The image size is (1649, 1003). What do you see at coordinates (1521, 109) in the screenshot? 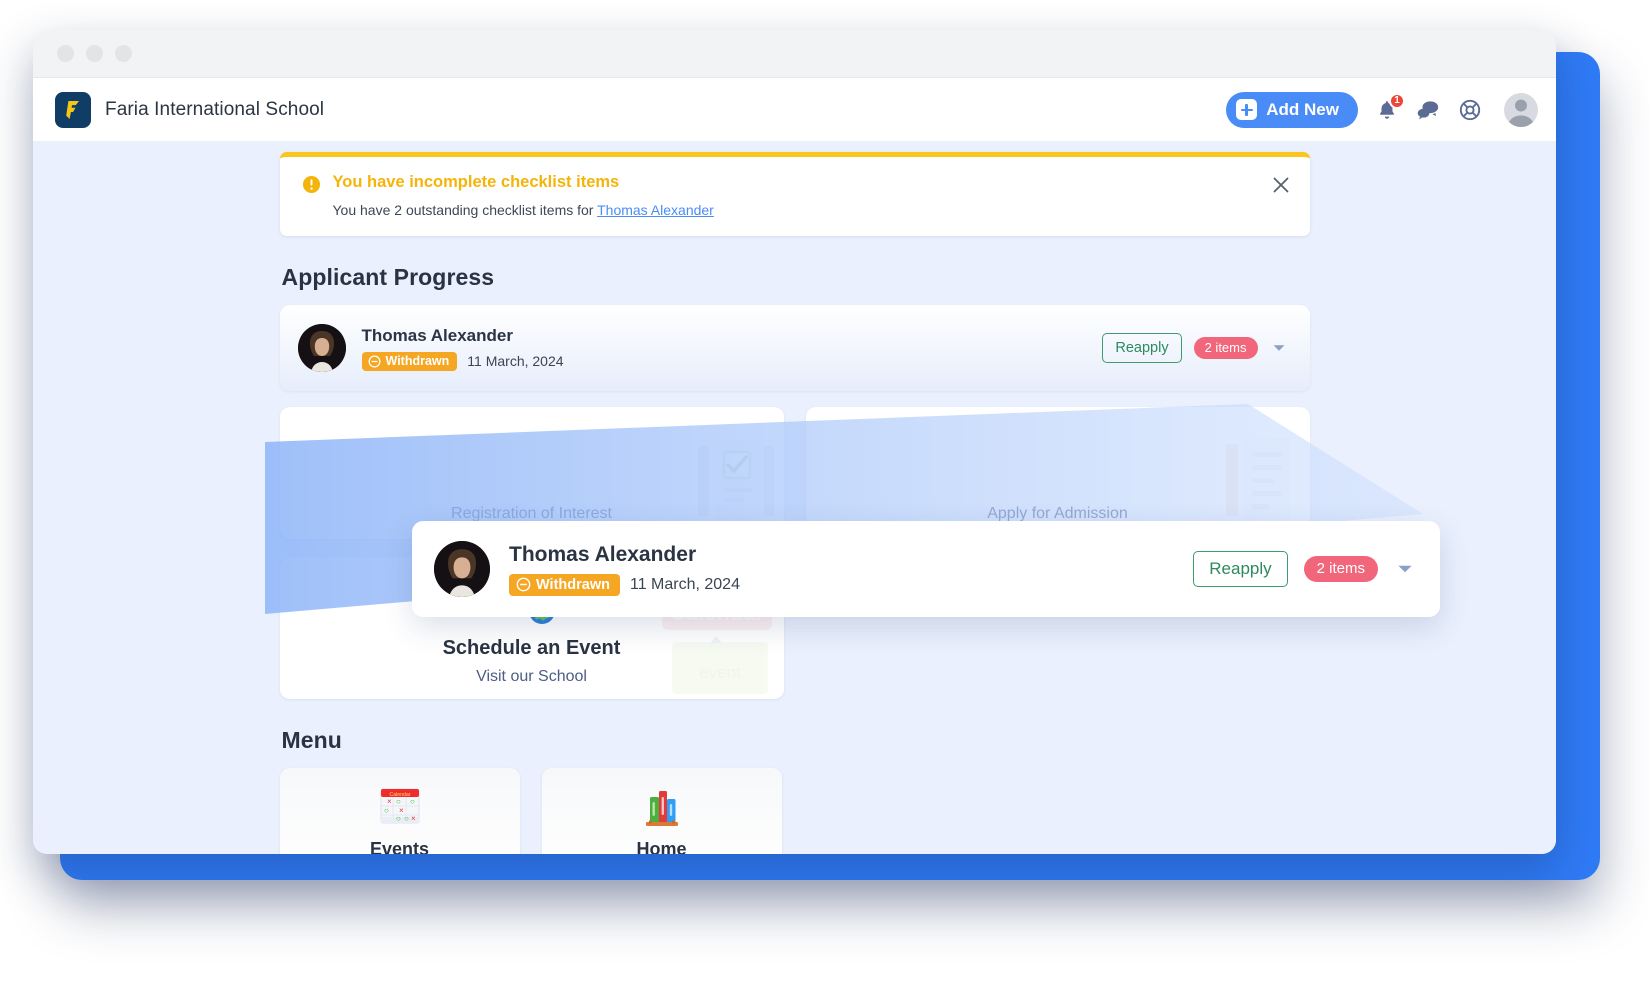
I see `user-avatar-icon` at bounding box center [1521, 109].